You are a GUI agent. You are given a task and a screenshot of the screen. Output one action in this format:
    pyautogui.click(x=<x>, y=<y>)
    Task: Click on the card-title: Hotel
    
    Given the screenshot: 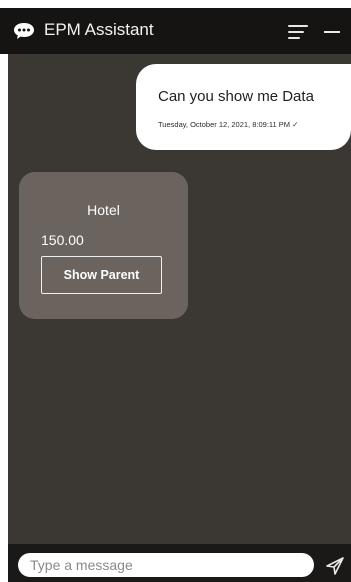 What is the action you would take?
    pyautogui.click(x=103, y=210)
    